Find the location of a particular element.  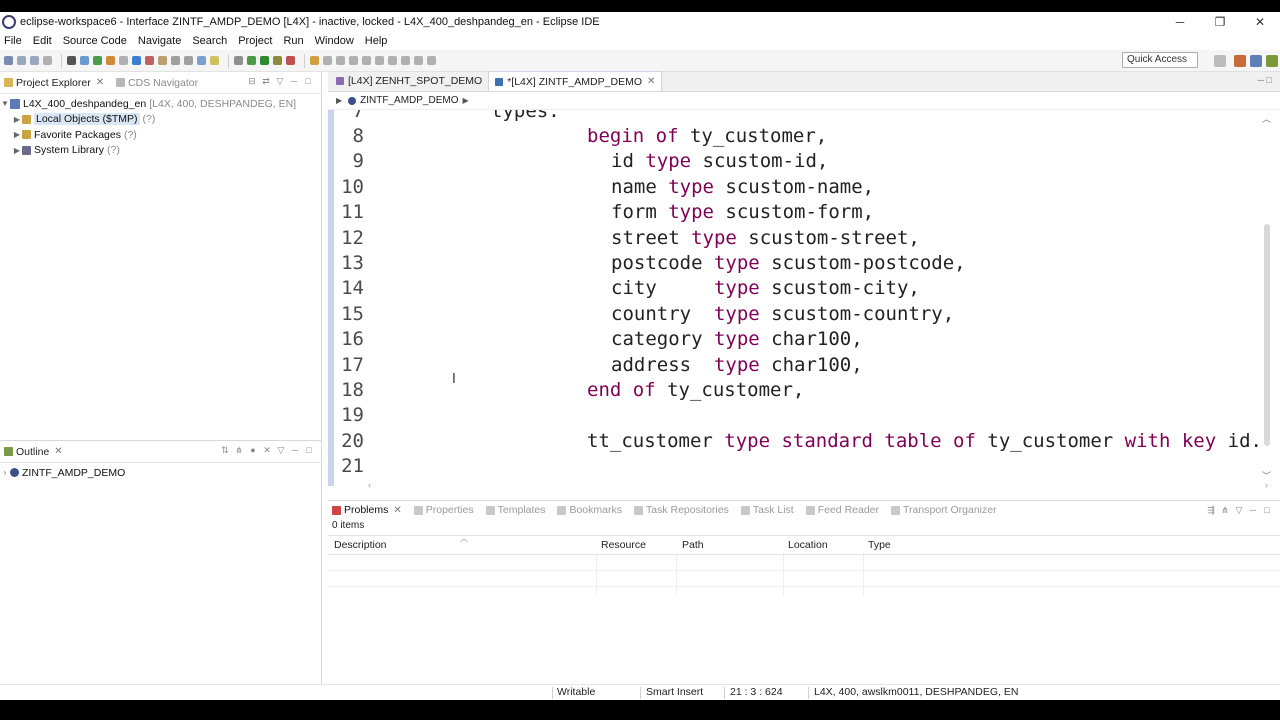

menu-edit: Edit is located at coordinates (42, 41).